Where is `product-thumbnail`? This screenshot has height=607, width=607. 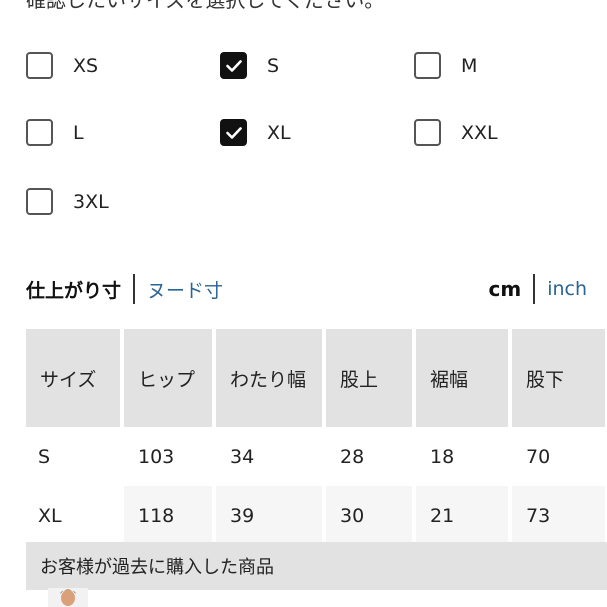
product-thumbnail is located at coordinates (68, 597).